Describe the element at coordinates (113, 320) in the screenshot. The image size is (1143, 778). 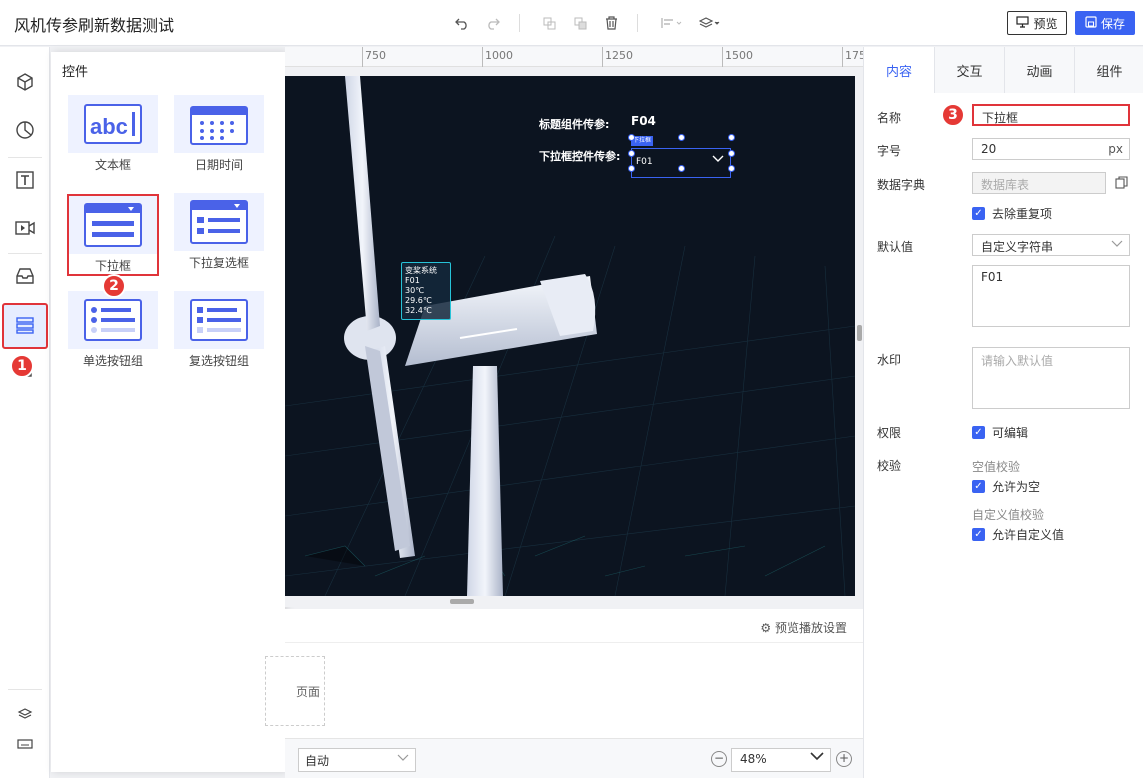
I see `radio-group-icon` at that location.